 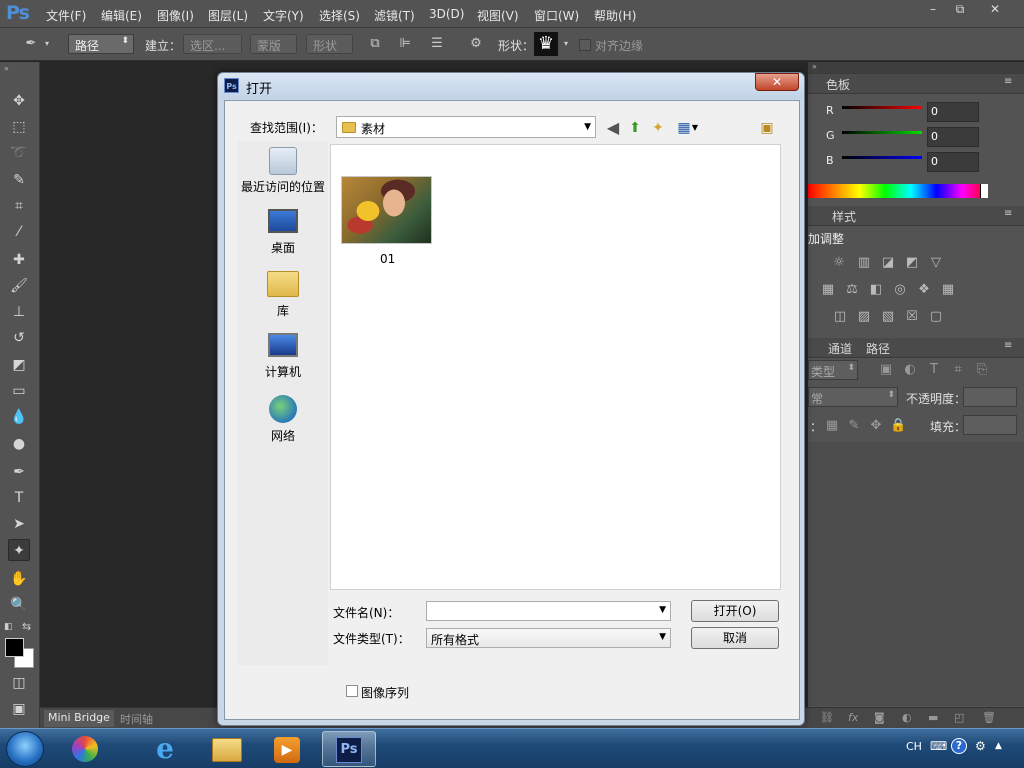 I want to click on marquee-tool-icon: ⬚, so click(x=19, y=127).